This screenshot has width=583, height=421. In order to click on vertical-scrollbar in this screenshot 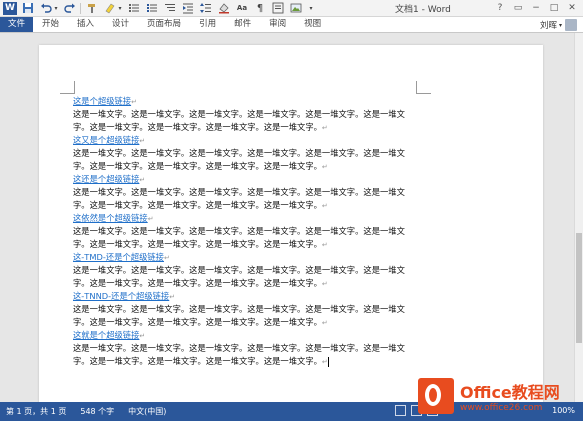, I will do `click(578, 217)`.